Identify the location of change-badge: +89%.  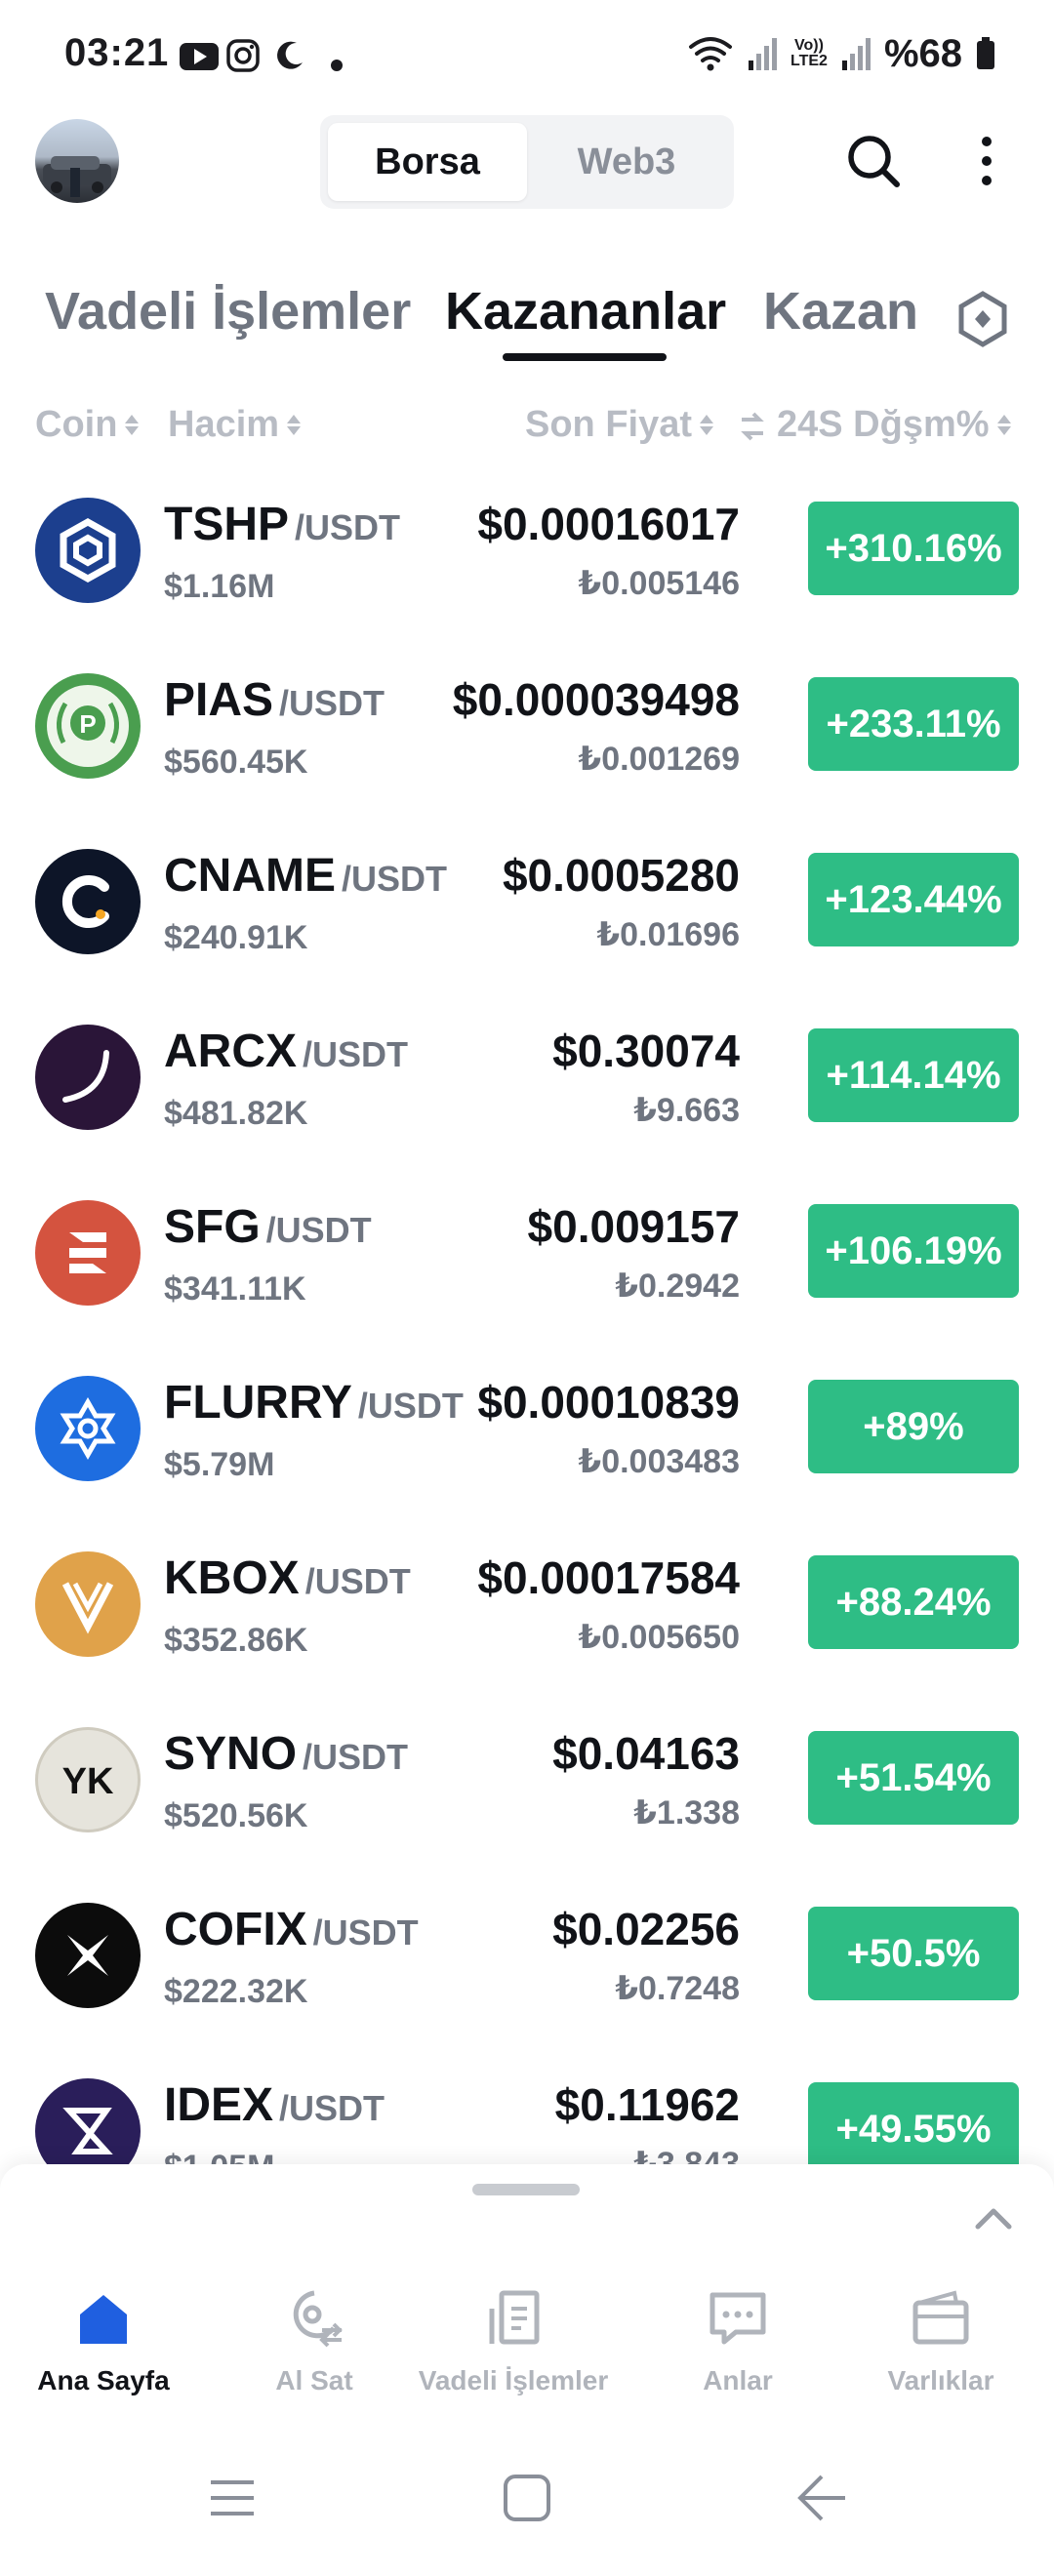
(913, 1426).